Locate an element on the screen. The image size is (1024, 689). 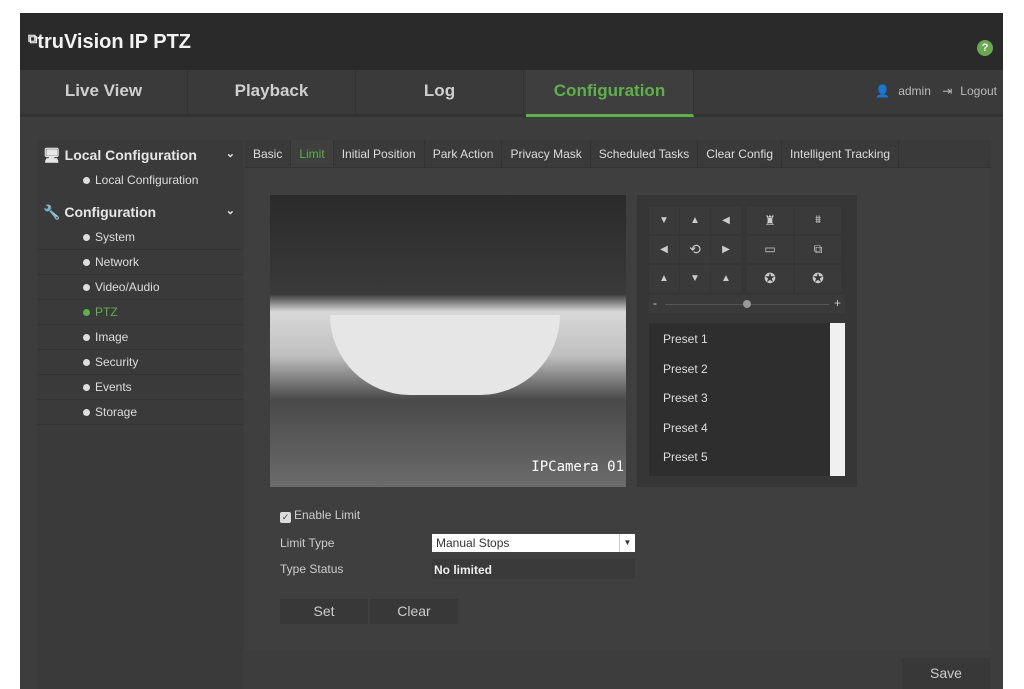
tab-initial-position: Initial Position is located at coordinates (379, 153).